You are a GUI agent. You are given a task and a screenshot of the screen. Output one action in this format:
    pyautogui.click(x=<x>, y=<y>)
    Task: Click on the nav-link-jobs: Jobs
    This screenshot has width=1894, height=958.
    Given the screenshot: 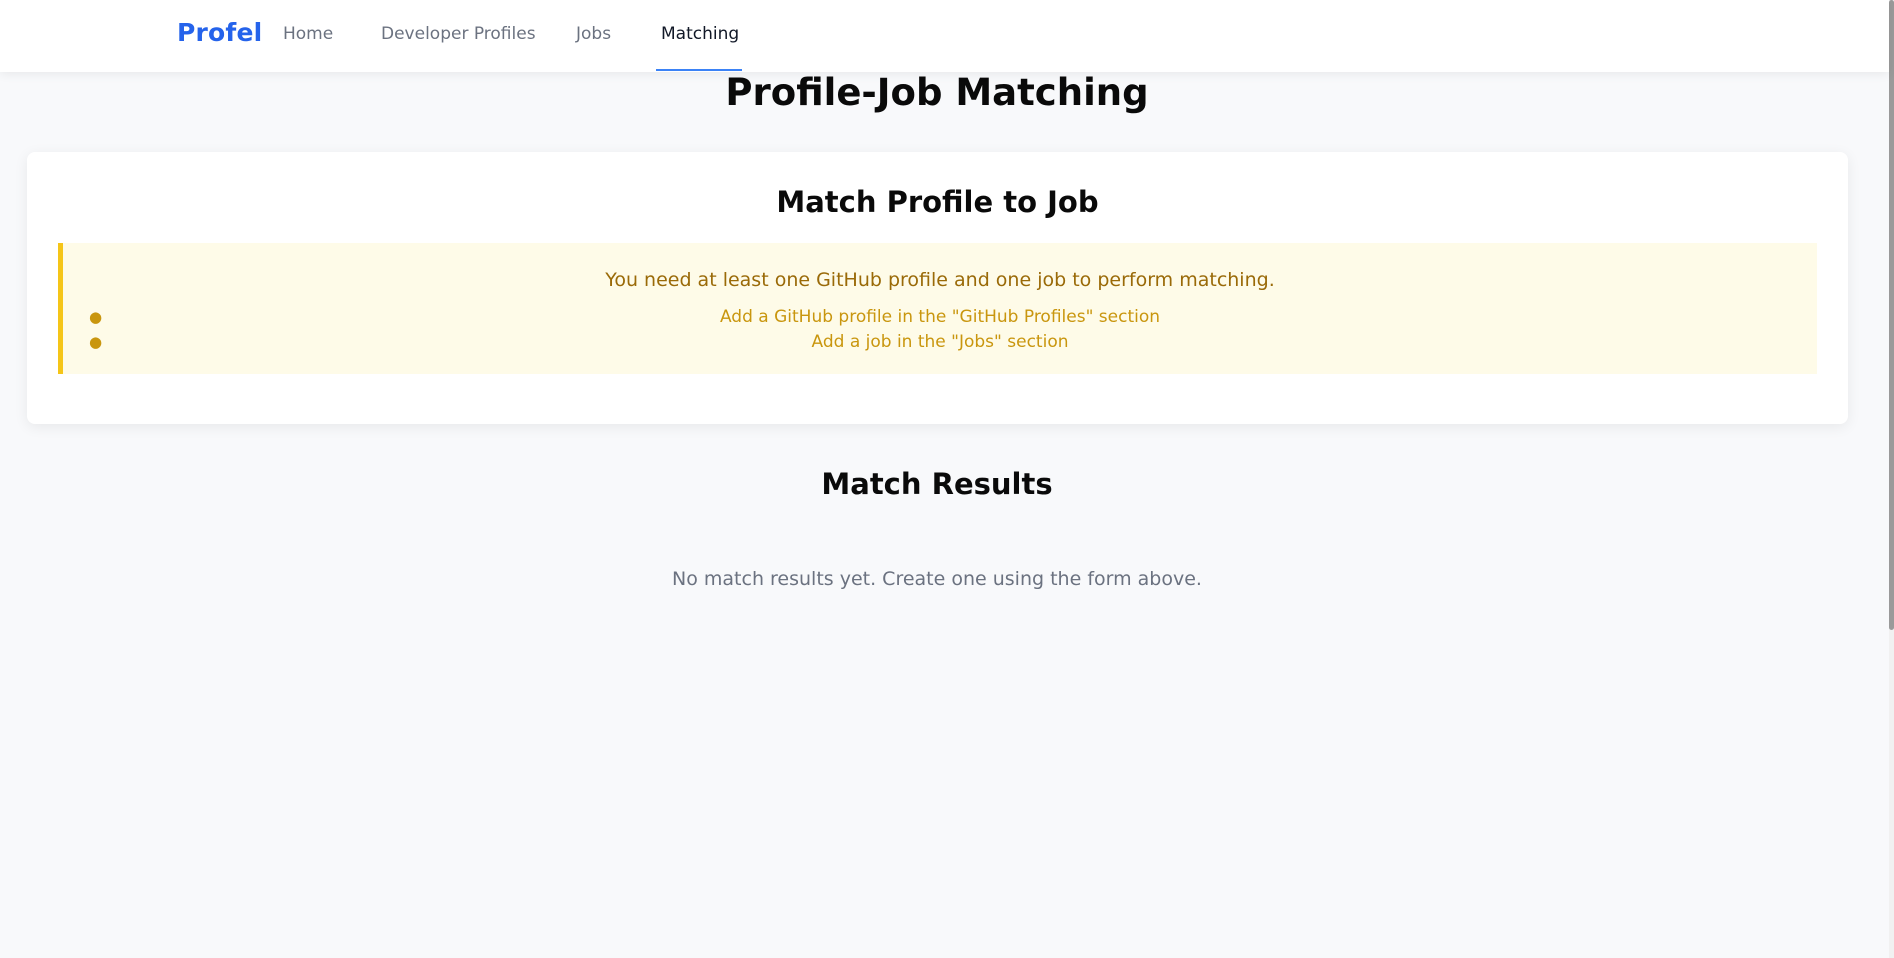 What is the action you would take?
    pyautogui.click(x=593, y=34)
    